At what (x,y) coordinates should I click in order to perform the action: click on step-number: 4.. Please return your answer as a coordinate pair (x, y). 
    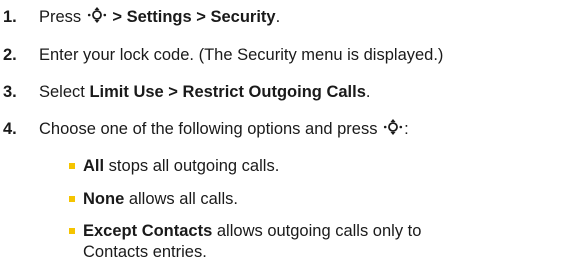
    Looking at the image, I should click on (10, 129).